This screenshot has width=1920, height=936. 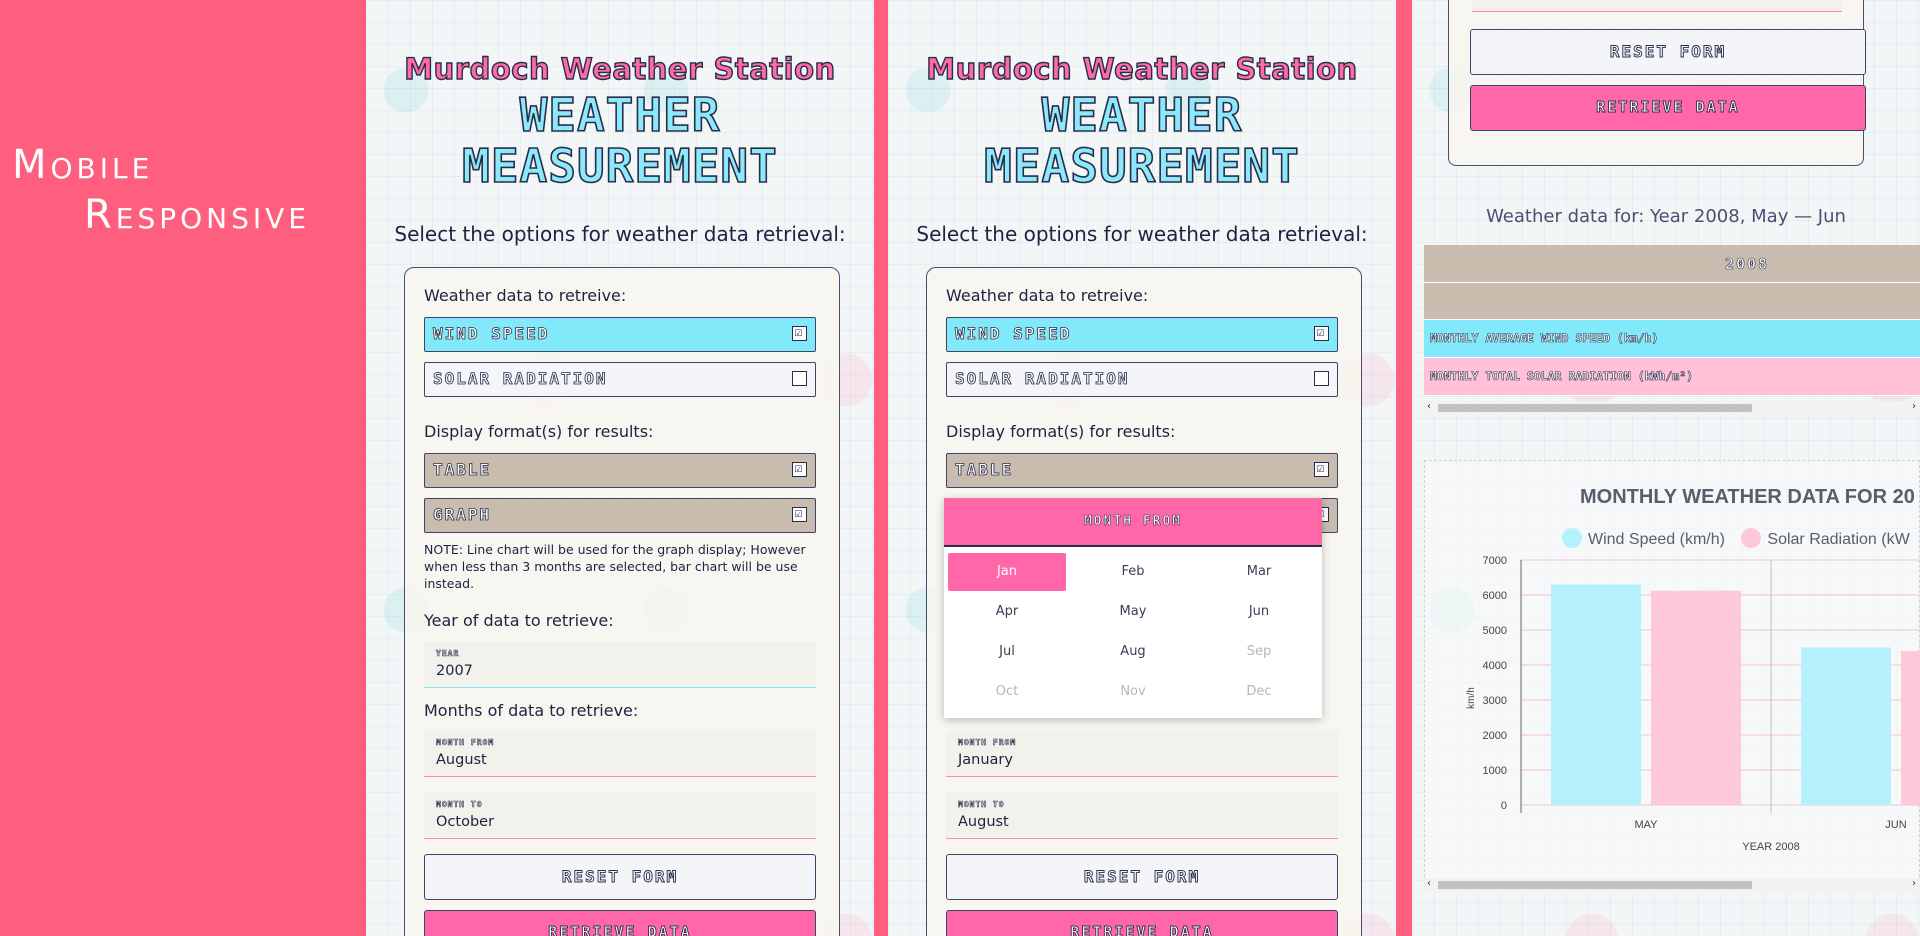 I want to click on month-option-nov: Nov, so click(x=1133, y=691).